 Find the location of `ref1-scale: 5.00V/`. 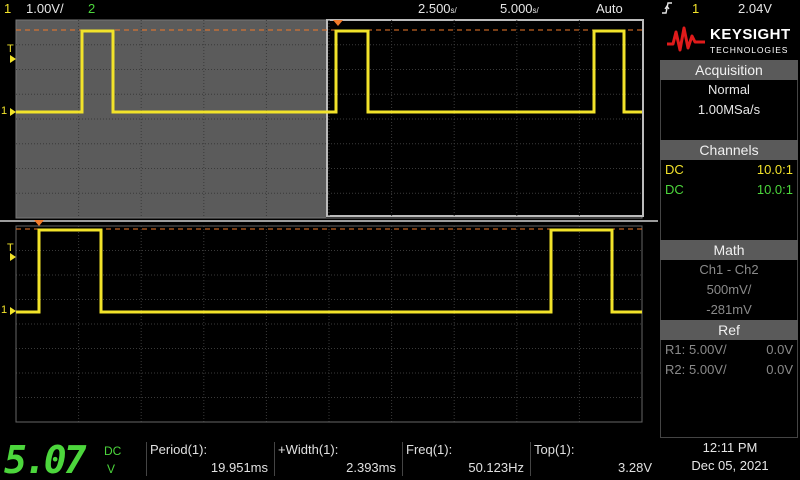

ref1-scale: 5.00V/ is located at coordinates (708, 349).